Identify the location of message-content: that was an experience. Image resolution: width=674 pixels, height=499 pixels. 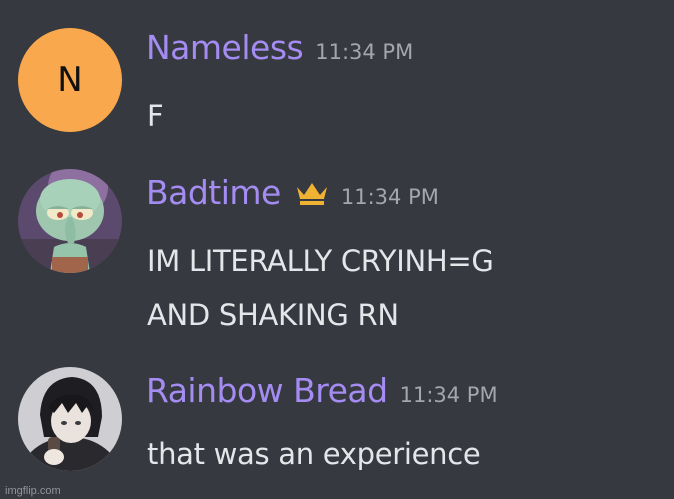
(314, 454).